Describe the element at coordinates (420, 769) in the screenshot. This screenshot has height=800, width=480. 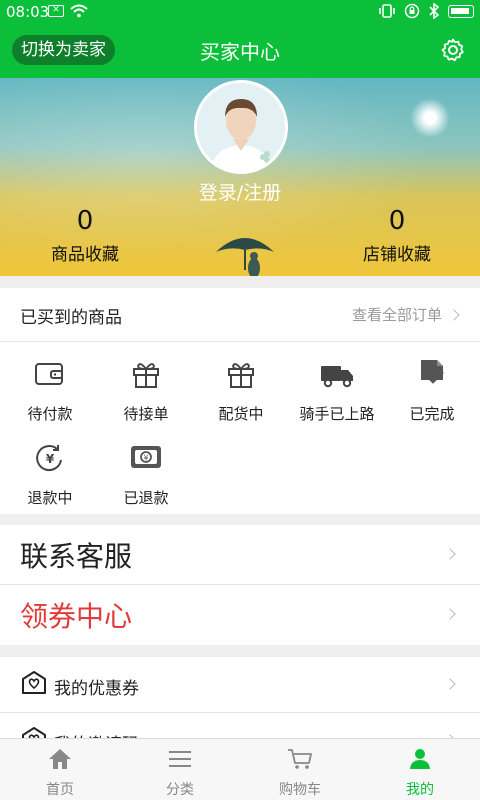
I see `tab-mine: 我的` at that location.